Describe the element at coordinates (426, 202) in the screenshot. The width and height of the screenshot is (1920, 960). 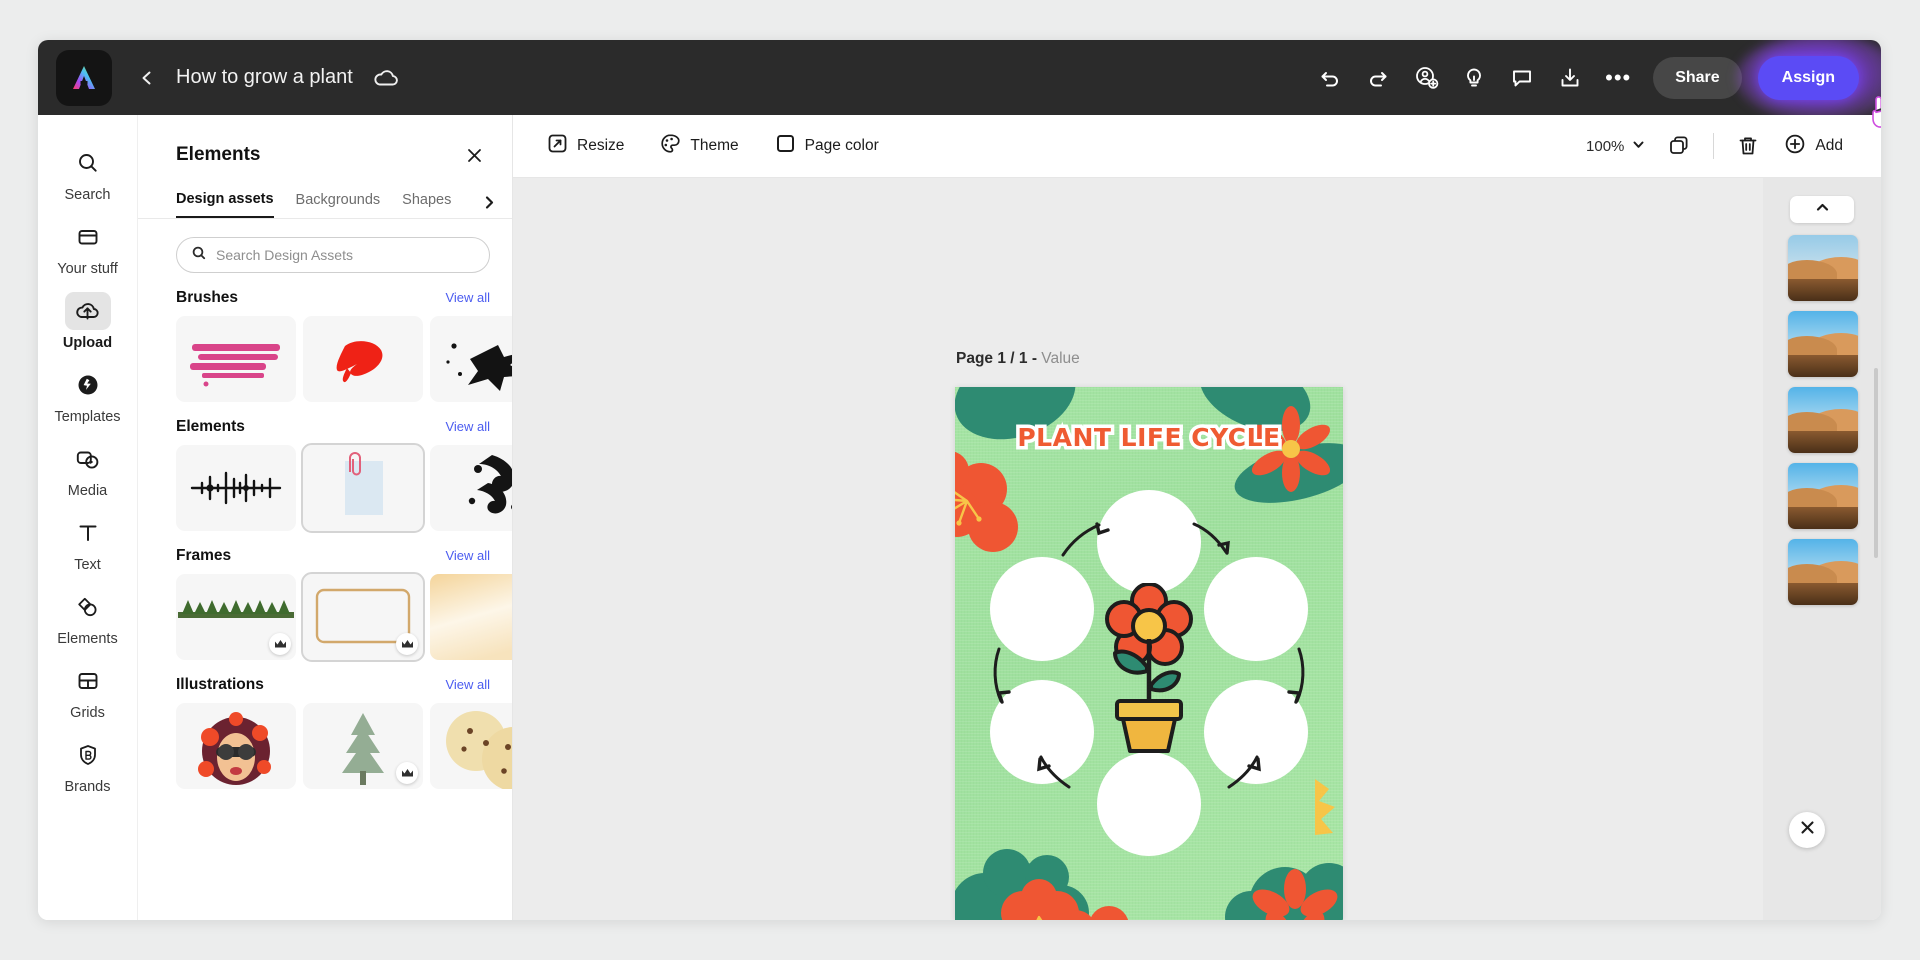
I see `tab-shapes: Shapes` at that location.